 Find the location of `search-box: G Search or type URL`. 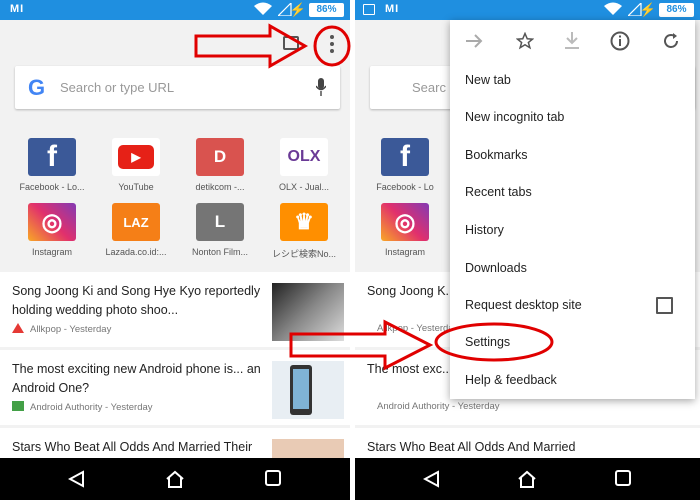

search-box: G Search or type URL is located at coordinates (177, 87).